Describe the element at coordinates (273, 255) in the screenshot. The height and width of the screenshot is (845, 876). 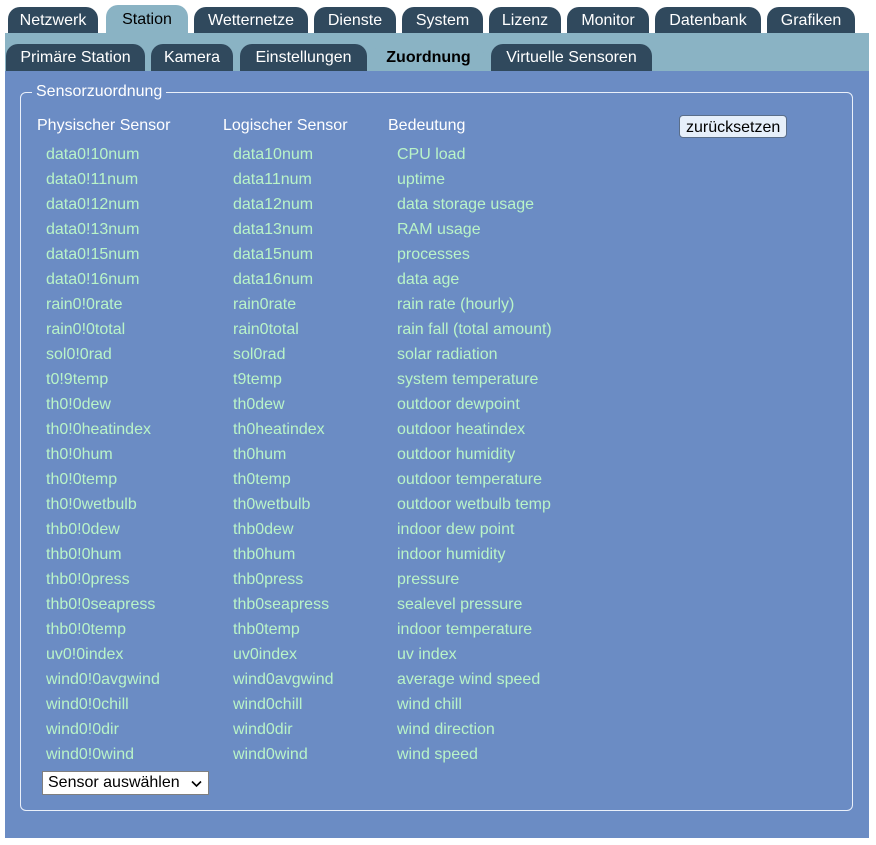
I see `logical-sensor-cell: data15num` at that location.